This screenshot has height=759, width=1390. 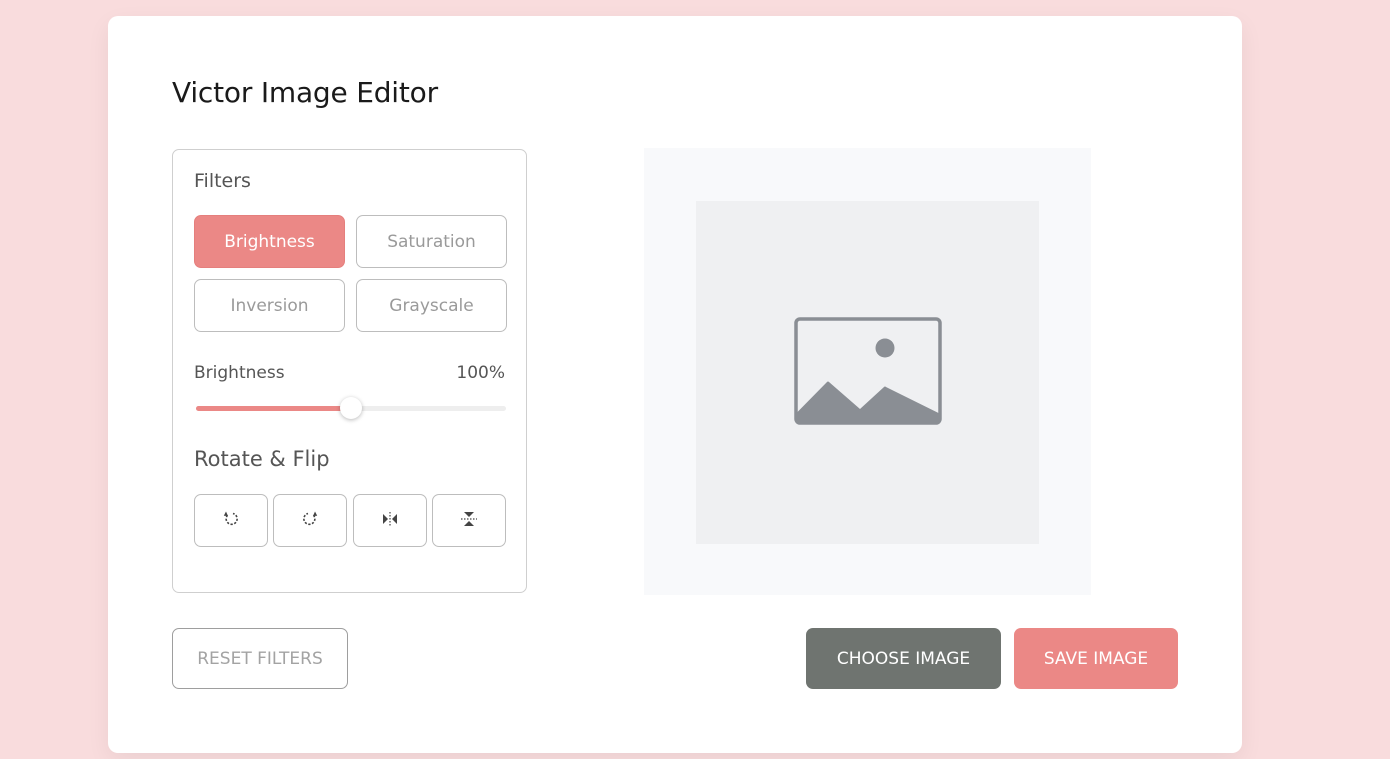 I want to click on filter-grayscale-button: Grayscale, so click(x=431, y=305).